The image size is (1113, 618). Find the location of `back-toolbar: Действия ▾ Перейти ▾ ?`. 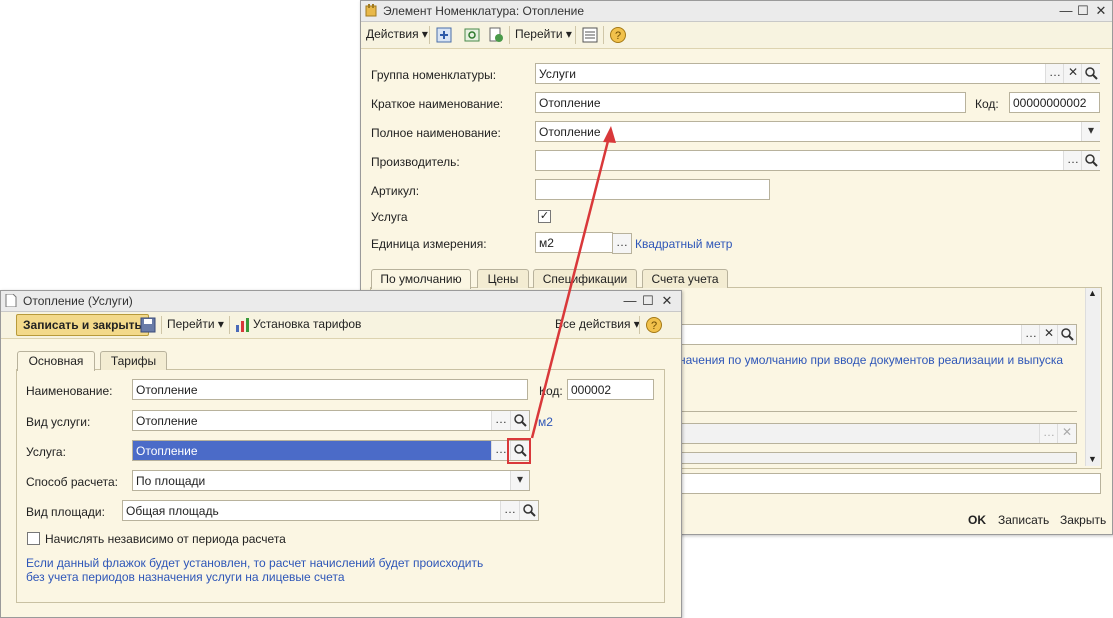

back-toolbar: Действия ▾ Перейти ▾ ? is located at coordinates (736, 35).